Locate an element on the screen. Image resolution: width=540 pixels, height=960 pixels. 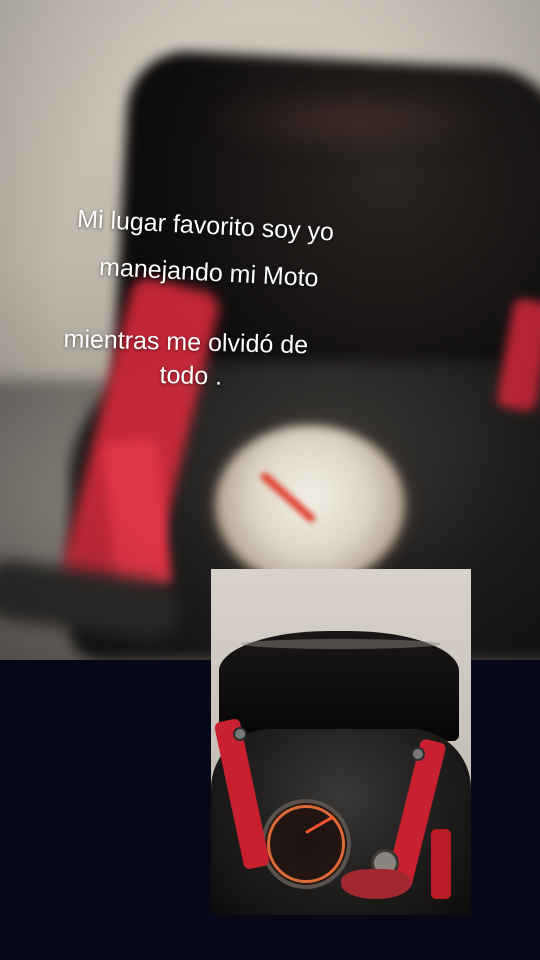
caption-line-4: todo . is located at coordinates (191, 375).